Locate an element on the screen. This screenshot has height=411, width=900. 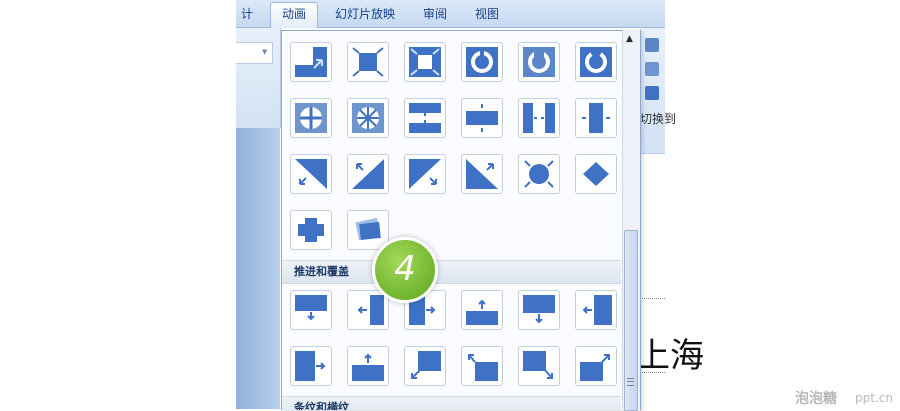
diagonal-up-left-icon is located at coordinates (368, 174).